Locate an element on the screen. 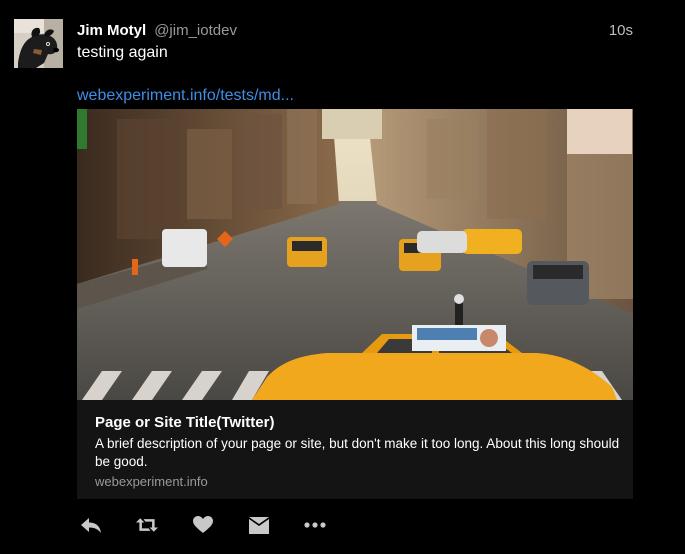 The image size is (685, 554). envelope-icon is located at coordinates (259, 525).